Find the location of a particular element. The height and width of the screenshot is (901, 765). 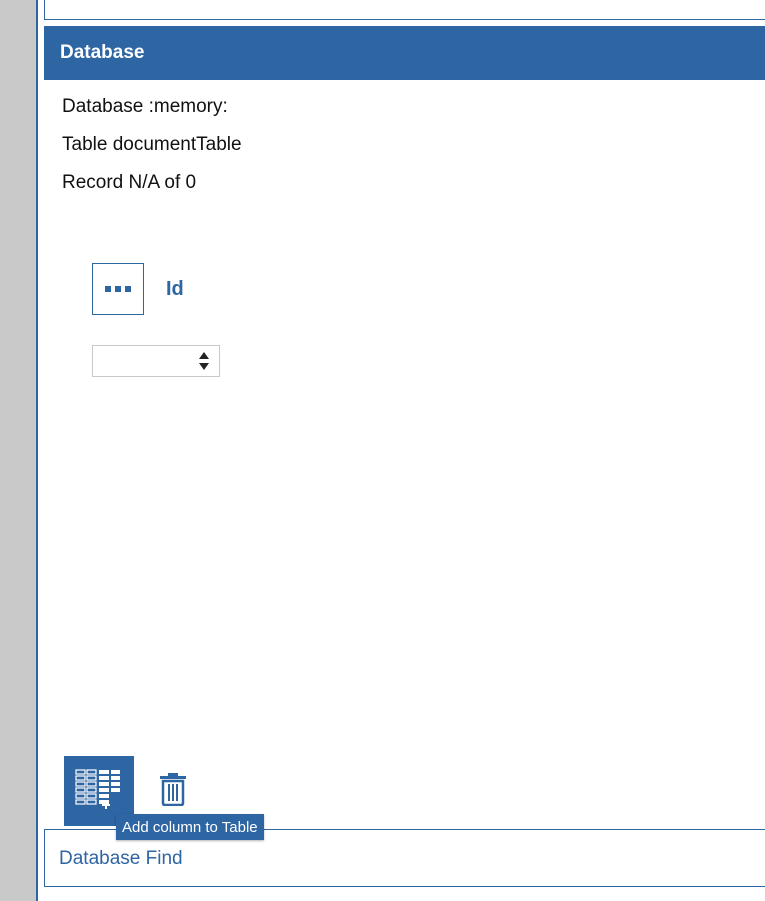

field-label-id: Id is located at coordinates (175, 289).